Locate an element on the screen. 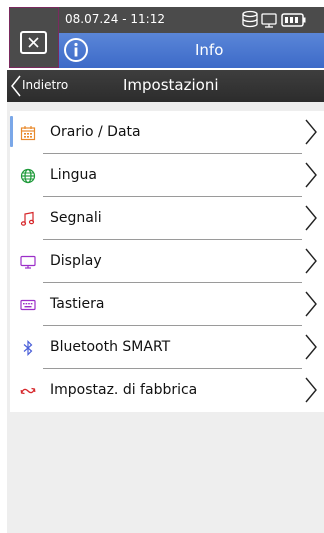  list-item-label: Display is located at coordinates (76, 261).